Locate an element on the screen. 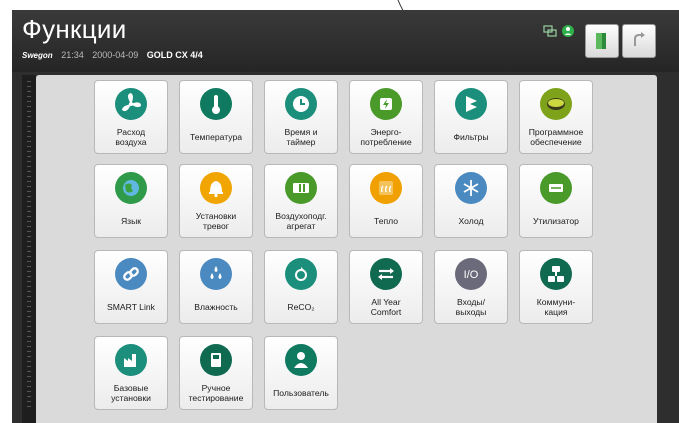 This screenshot has width=679, height=423. function-tile: Расход воздуха is located at coordinates (131, 117).